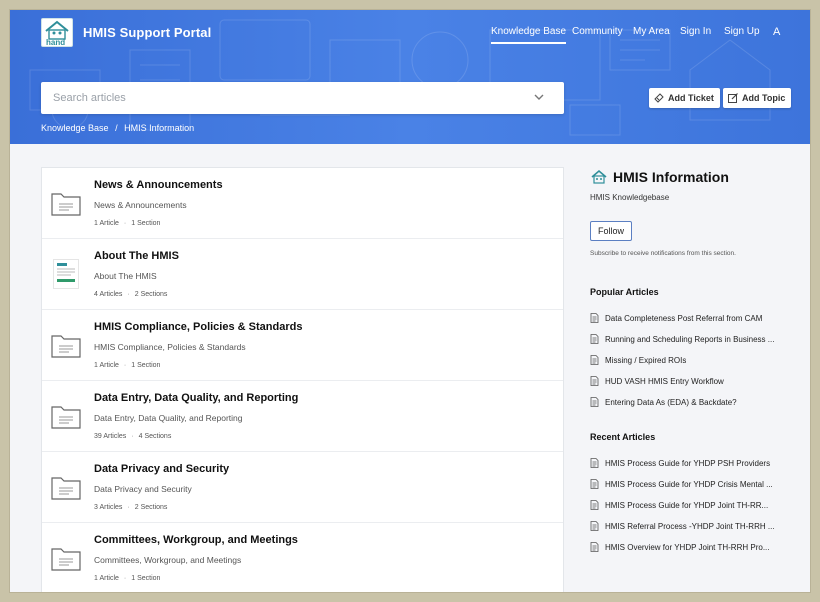  What do you see at coordinates (776, 32) in the screenshot?
I see `font-size-icon: A` at bounding box center [776, 32].